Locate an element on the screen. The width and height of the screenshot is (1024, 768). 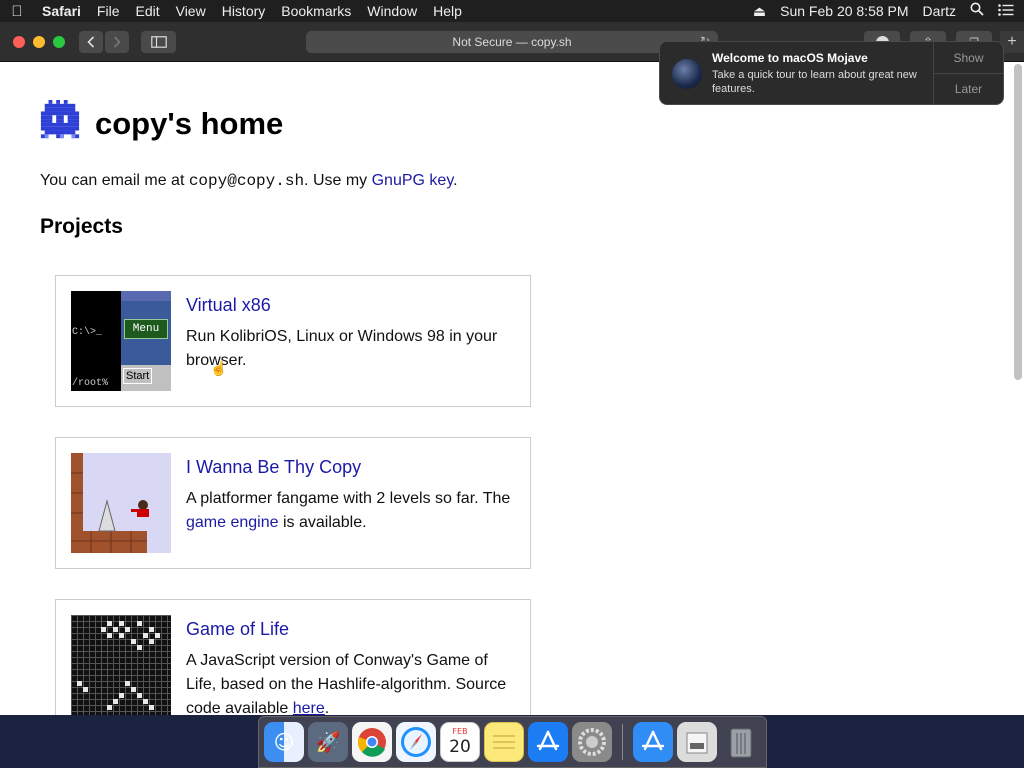
minimize-window-button is located at coordinates (39, 42).